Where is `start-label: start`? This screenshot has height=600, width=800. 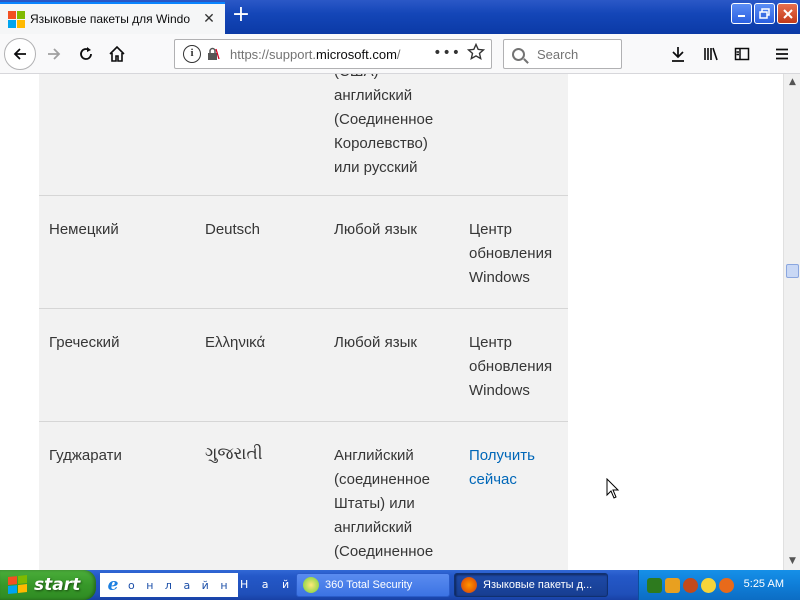
start-label: start is located at coordinates (57, 585).